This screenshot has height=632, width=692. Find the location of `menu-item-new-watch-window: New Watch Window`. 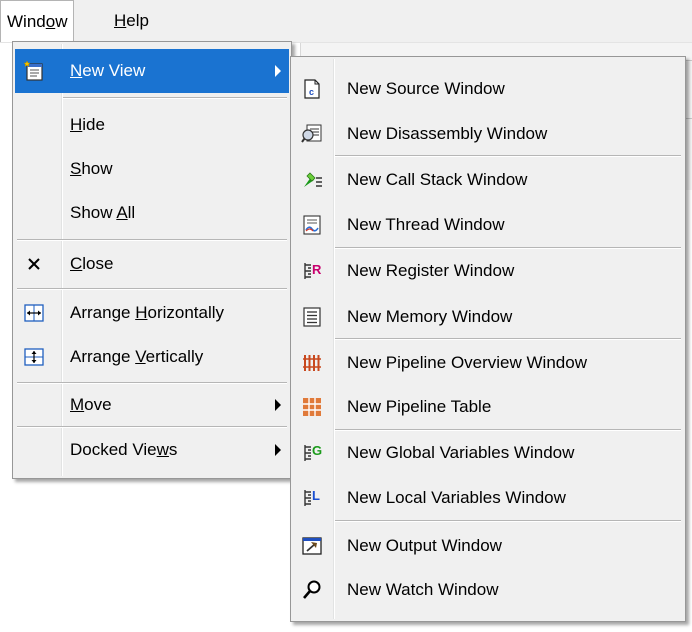

menu-item-new-watch-window: New Watch Window is located at coordinates (488, 590).